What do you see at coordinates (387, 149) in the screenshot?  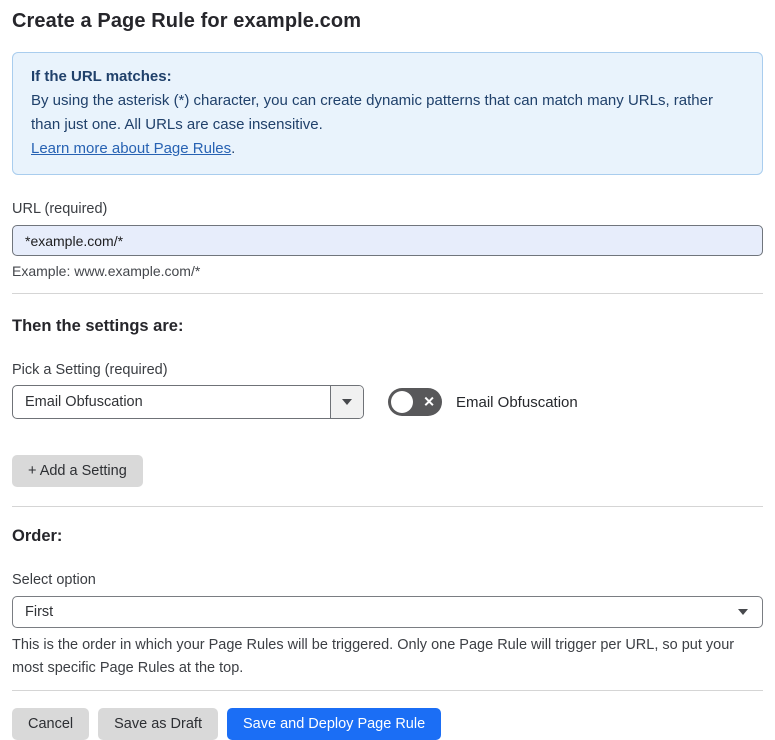 I see `info-box-link-line: Learn more about Page Rules.` at bounding box center [387, 149].